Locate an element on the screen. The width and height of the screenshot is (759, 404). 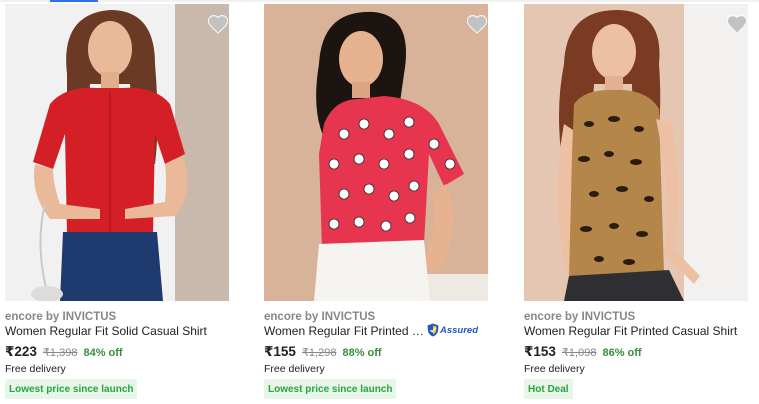
original-price: ₹1,398 is located at coordinates (60, 353).